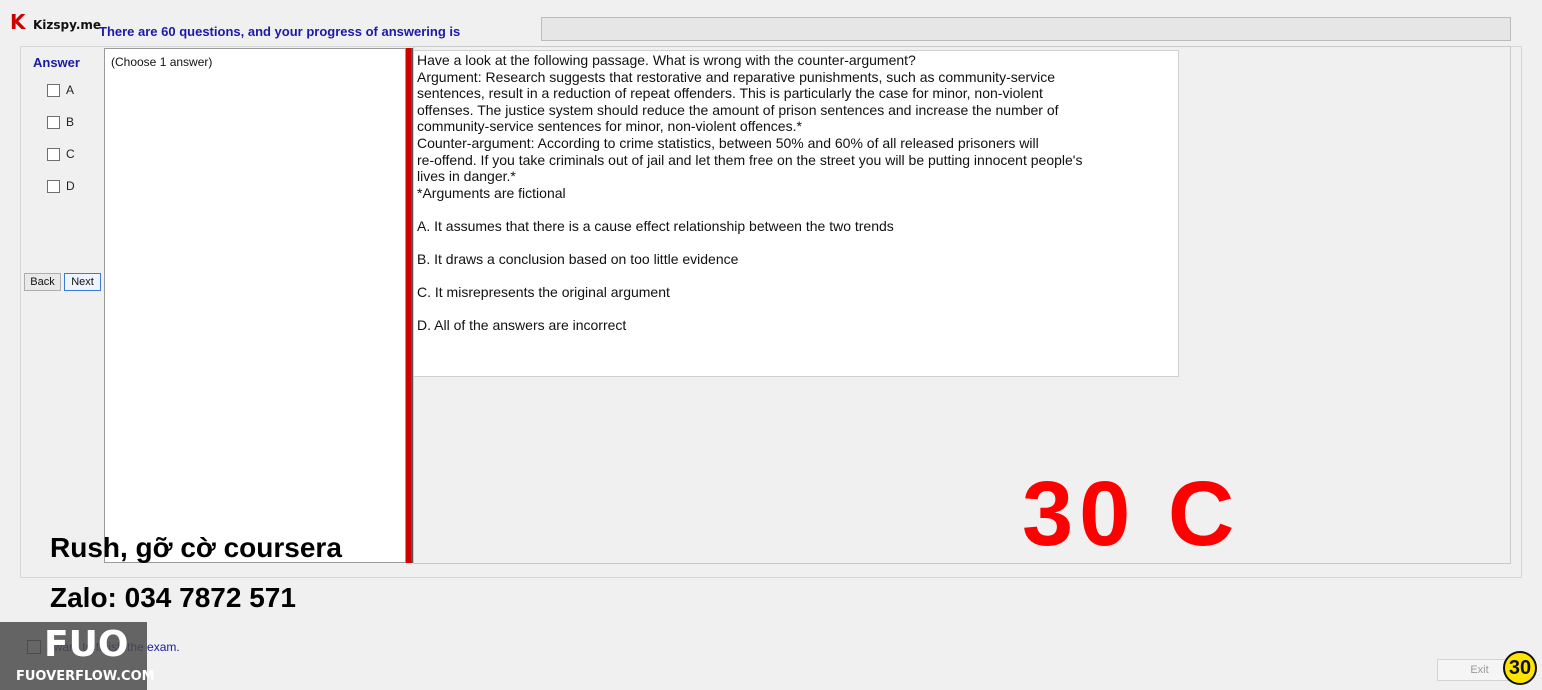 The width and height of the screenshot is (1542, 690). I want to click on logo-text: Kizspy.me, so click(67, 25).